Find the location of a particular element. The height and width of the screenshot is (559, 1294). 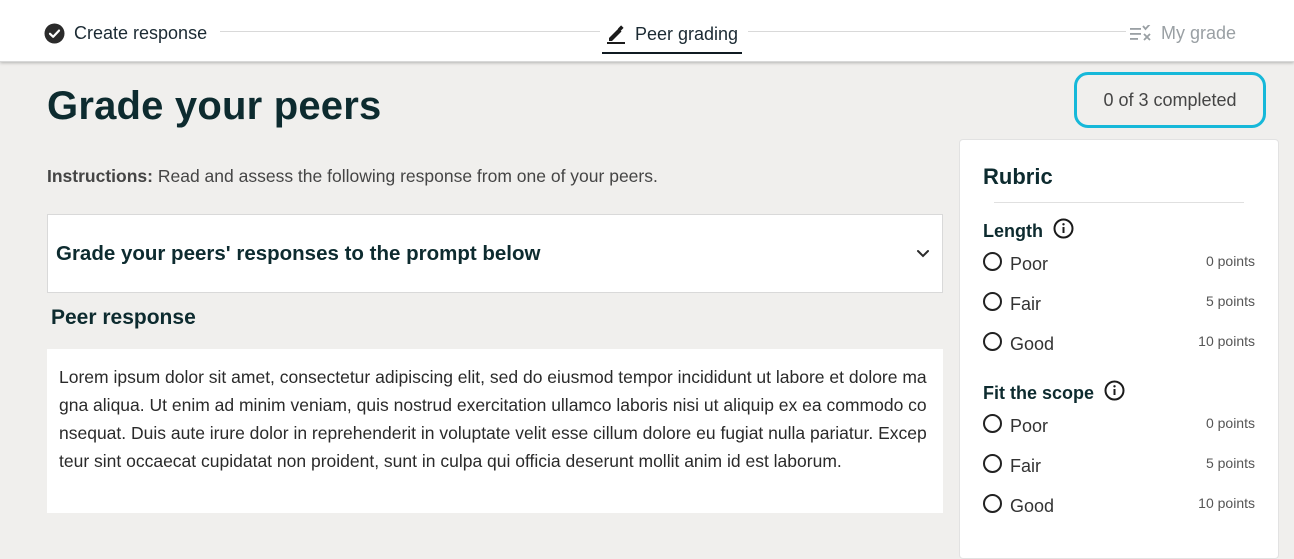

criterion-name: Fit the scope is located at coordinates (1039, 392).